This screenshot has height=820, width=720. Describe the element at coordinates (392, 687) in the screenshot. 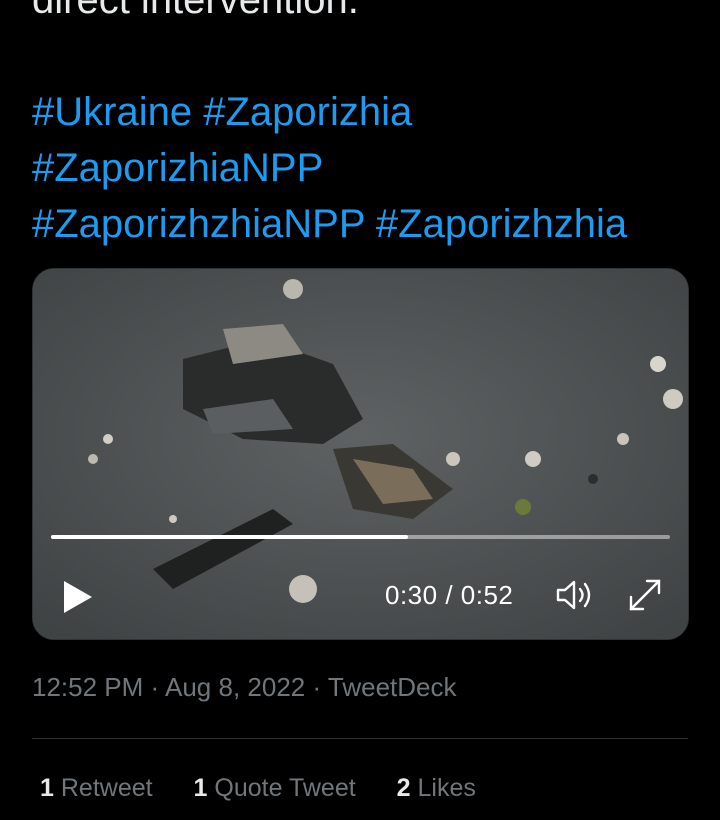

I see `tweet-source: TweetDeck` at that location.